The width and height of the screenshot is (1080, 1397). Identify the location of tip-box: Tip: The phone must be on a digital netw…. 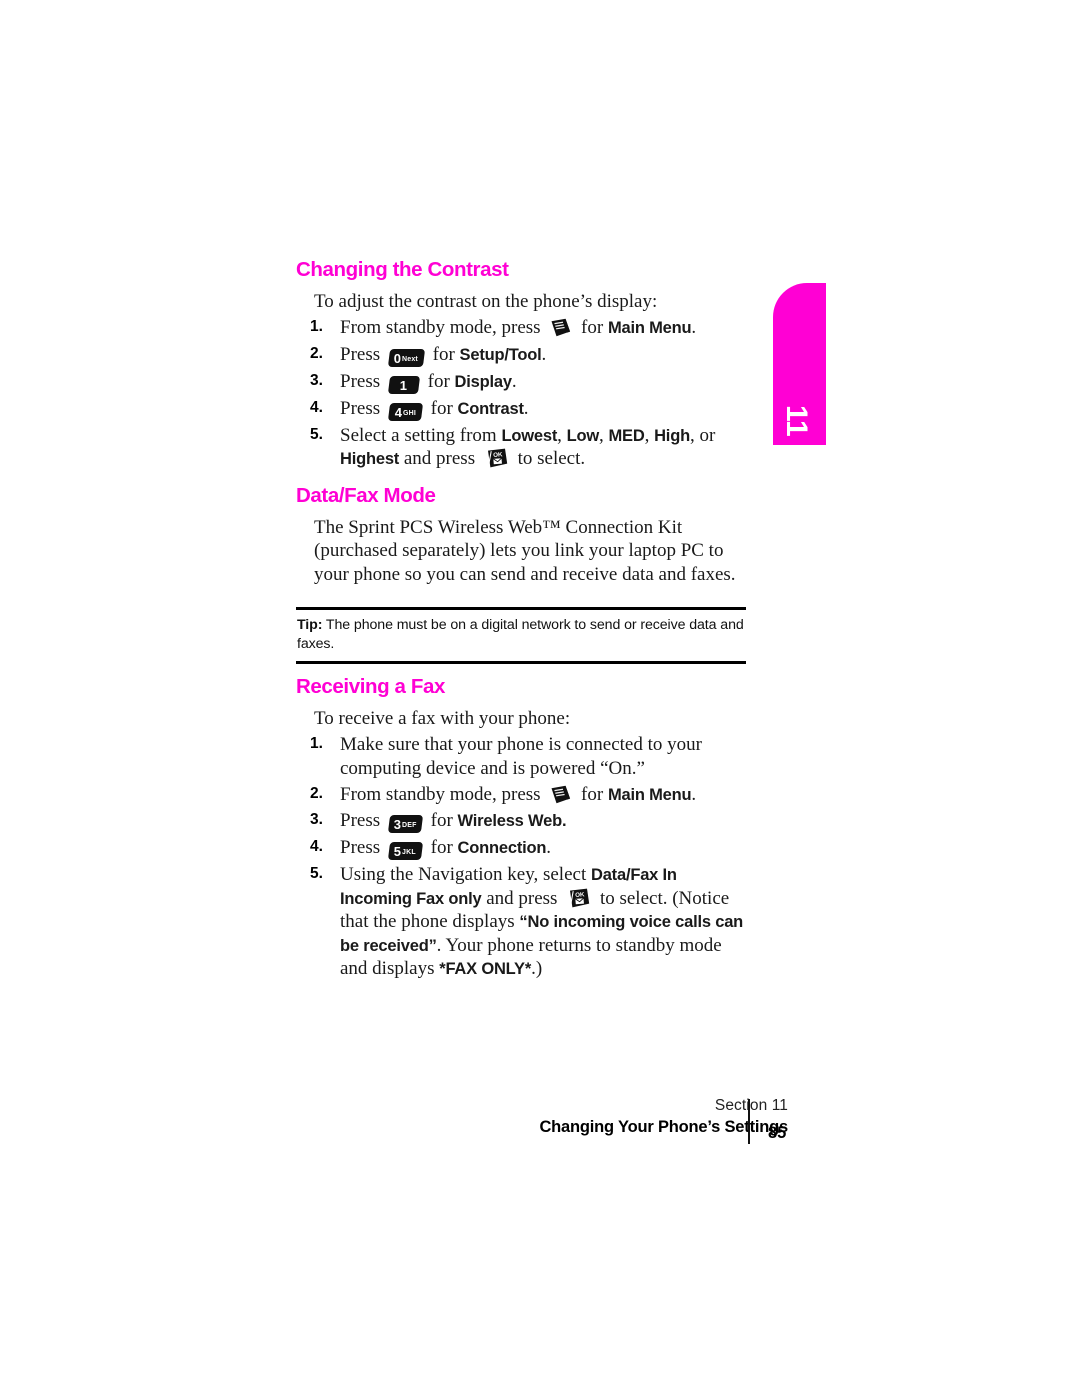
(521, 635).